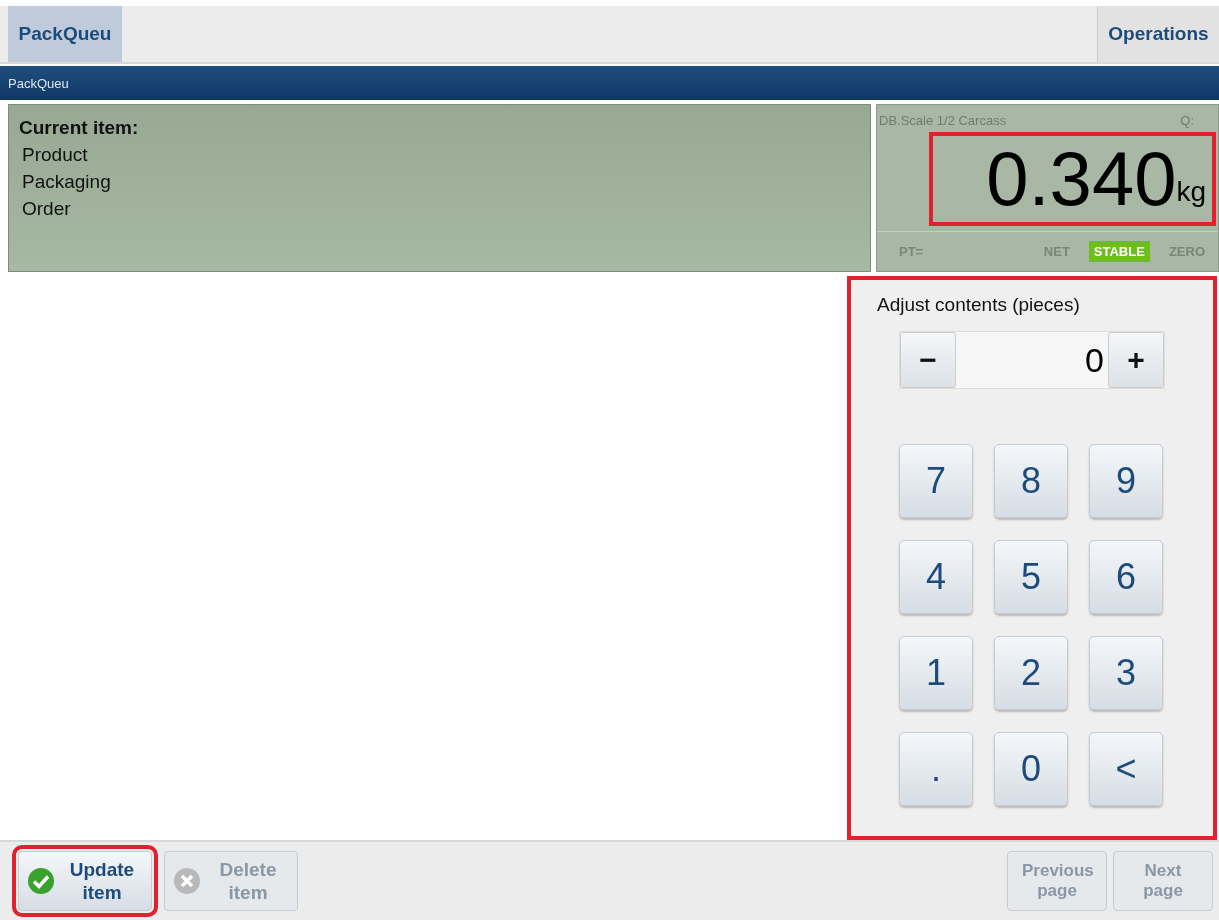 The image size is (1219, 920). What do you see at coordinates (38, 83) in the screenshot?
I see `breadcrumb: PackQueu` at bounding box center [38, 83].